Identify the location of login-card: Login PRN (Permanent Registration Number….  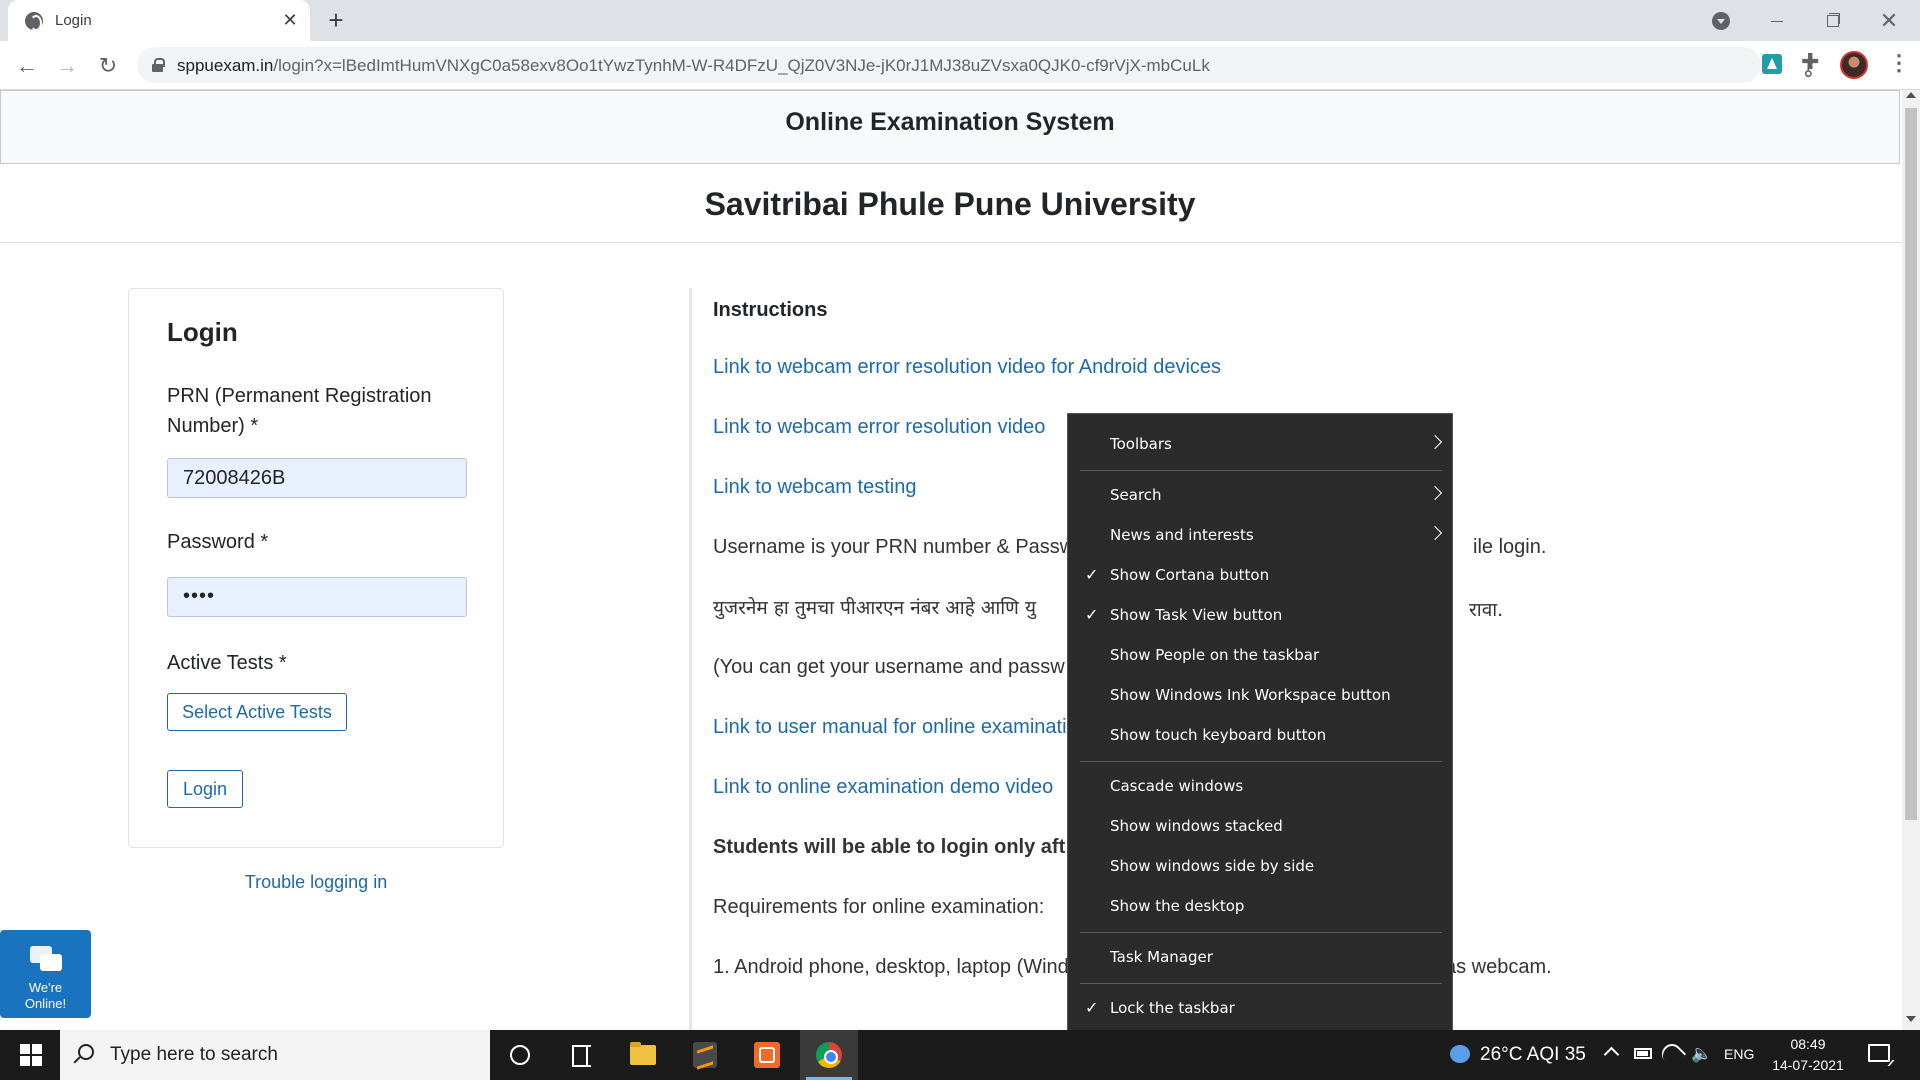
(316, 568).